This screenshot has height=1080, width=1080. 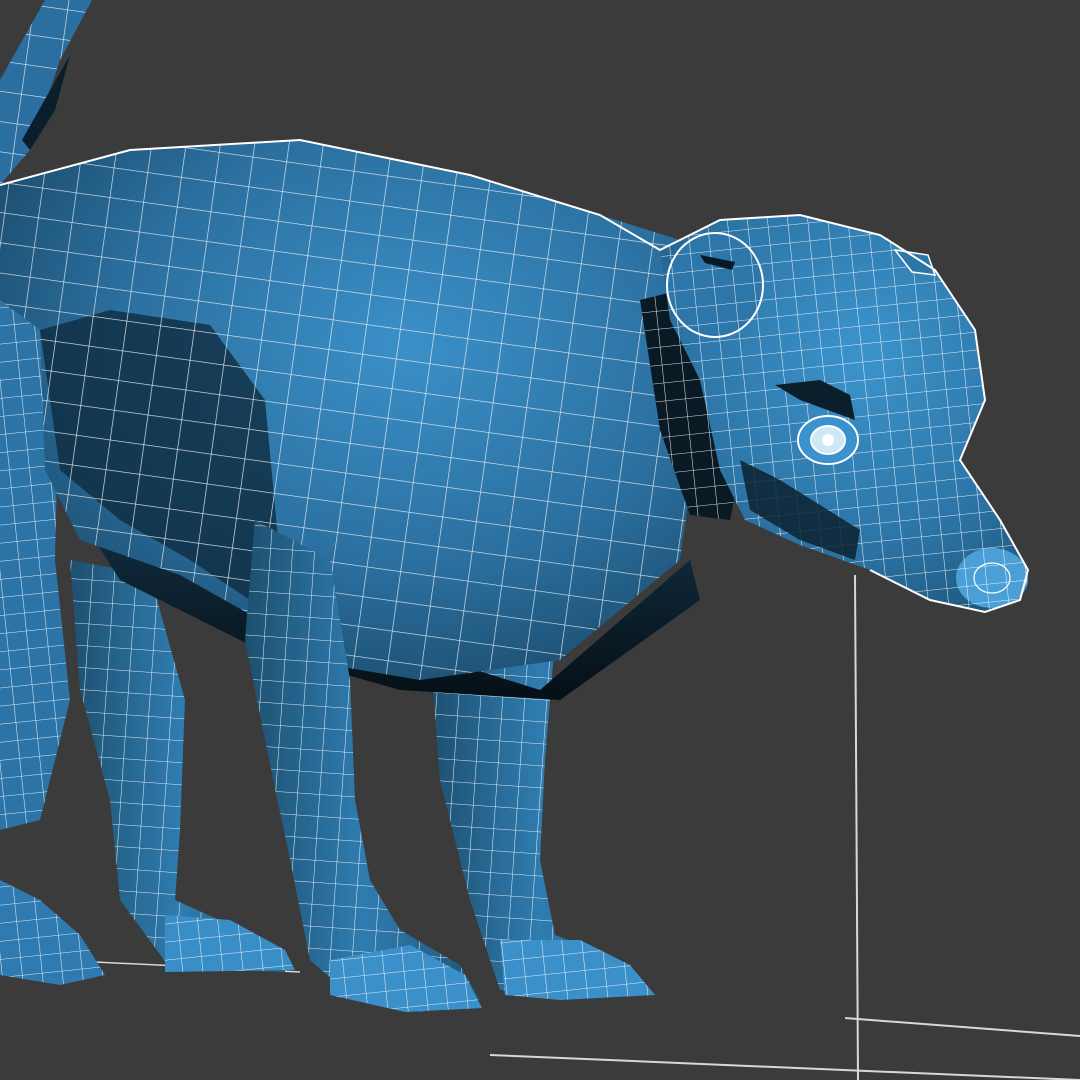 I want to click on nose-icon, so click(x=992, y=578).